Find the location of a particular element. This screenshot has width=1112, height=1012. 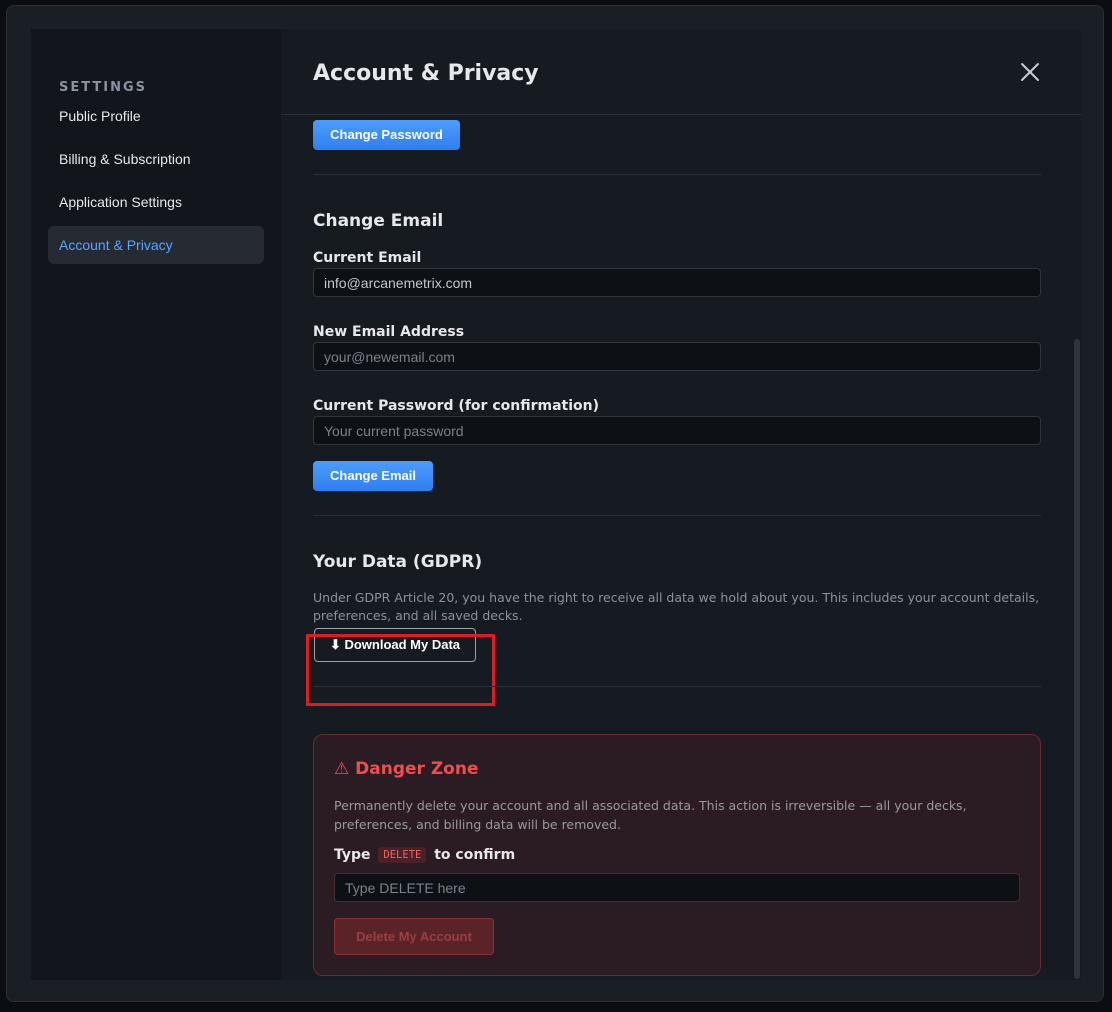

sidebar-item-application-settings: Application Settings is located at coordinates (156, 202).